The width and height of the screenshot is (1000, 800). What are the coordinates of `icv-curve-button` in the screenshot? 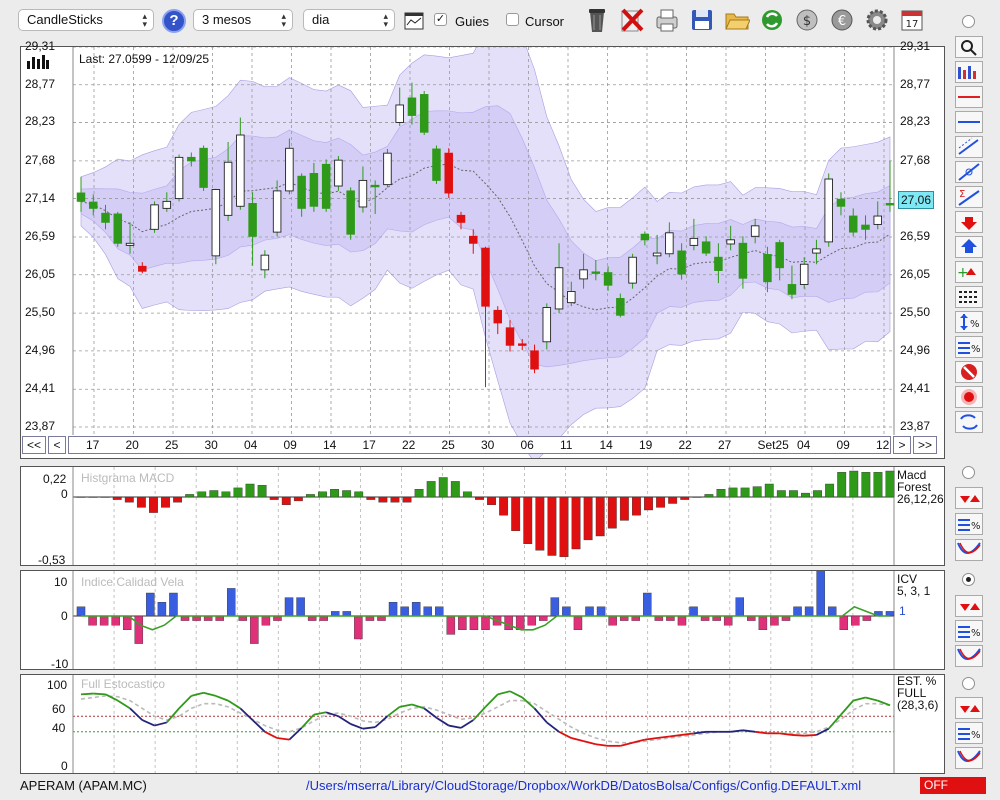 It's located at (969, 656).